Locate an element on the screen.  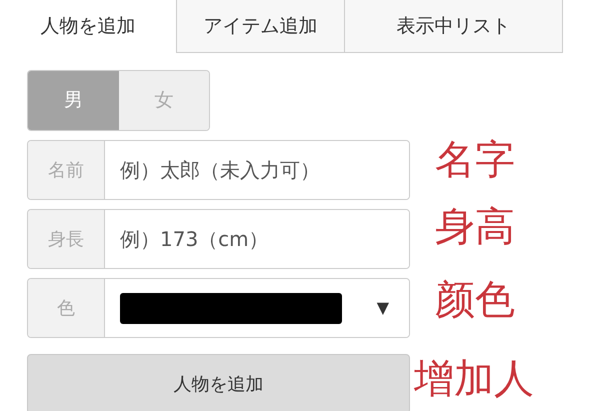
add-person-button: 人物を追加 is located at coordinates (218, 382).